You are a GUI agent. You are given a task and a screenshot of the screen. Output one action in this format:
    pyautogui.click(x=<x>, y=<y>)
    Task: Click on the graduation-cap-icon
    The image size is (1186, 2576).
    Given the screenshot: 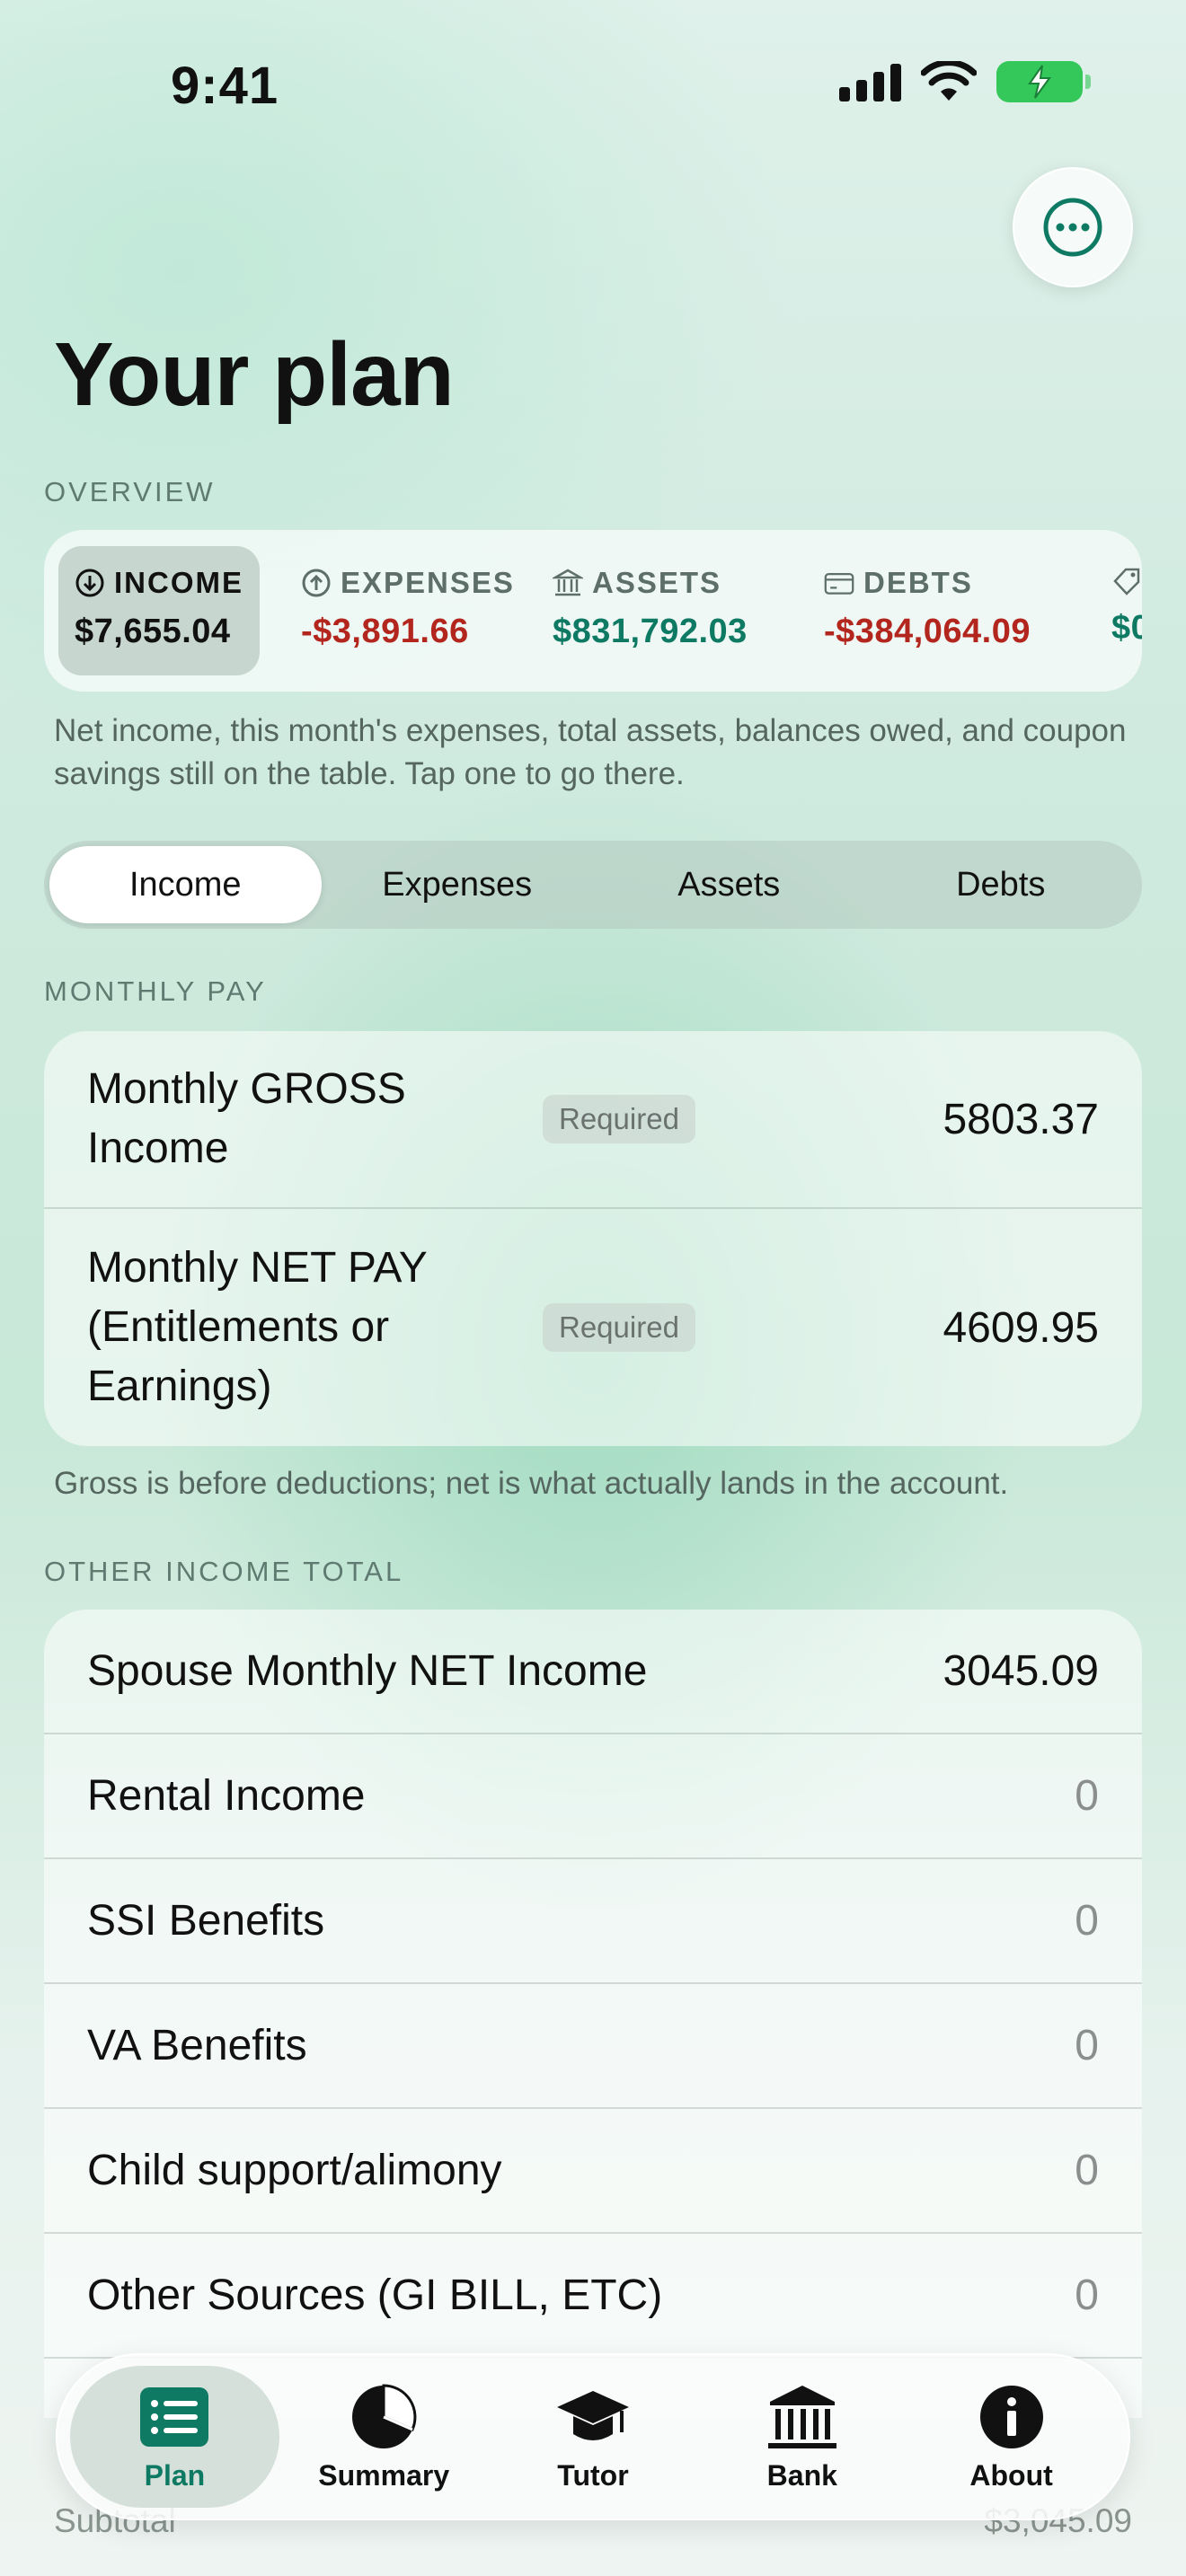 What is the action you would take?
    pyautogui.click(x=592, y=2415)
    